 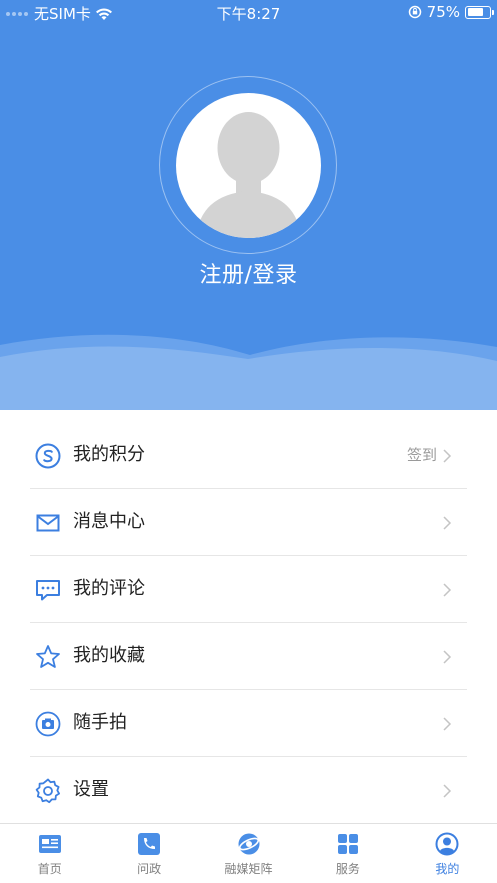 I want to click on status-bar: 无SIM卡 下午8:27 75%, so click(x=248, y=12).